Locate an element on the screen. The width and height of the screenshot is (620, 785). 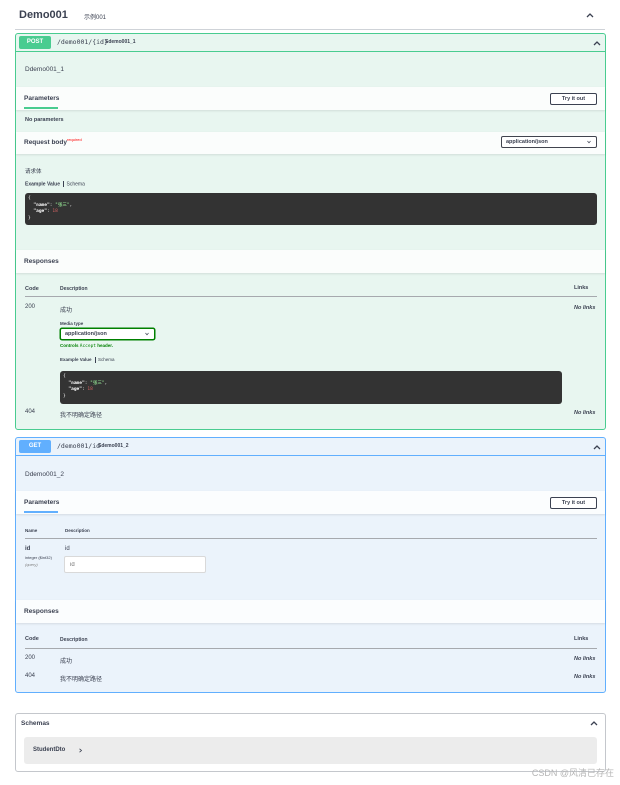
endpoint-path: /demo001/{id} is located at coordinates (82, 42).